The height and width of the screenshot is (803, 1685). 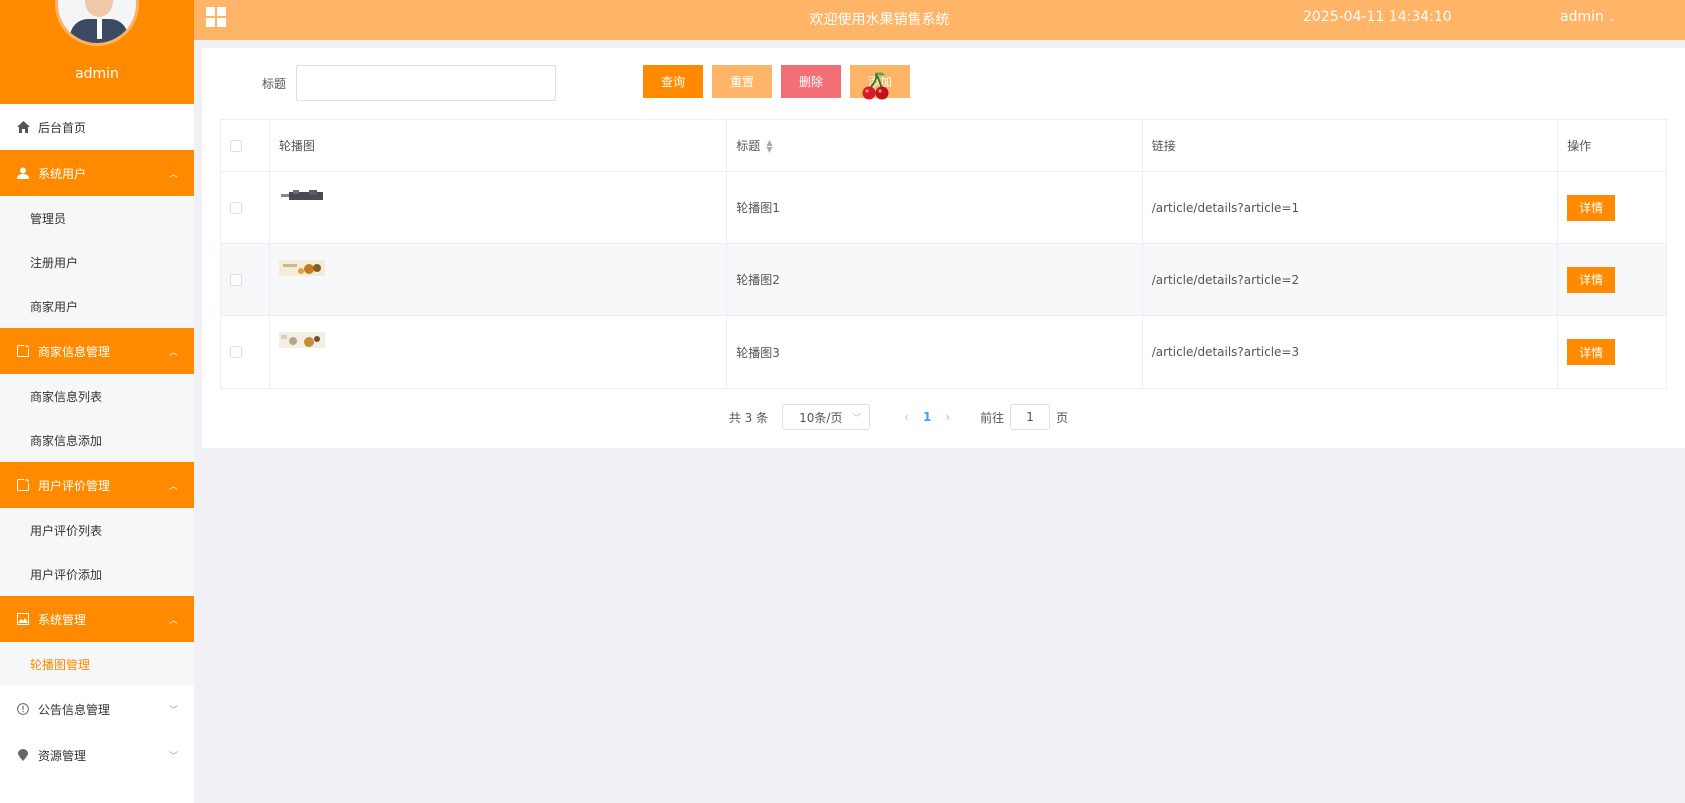 I want to click on menu-group-label: 系统用户, so click(x=62, y=173).